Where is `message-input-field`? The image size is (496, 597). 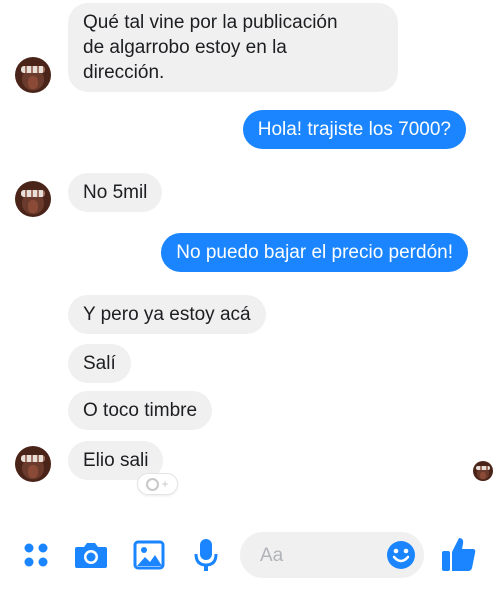 message-input-field is located at coordinates (332, 556).